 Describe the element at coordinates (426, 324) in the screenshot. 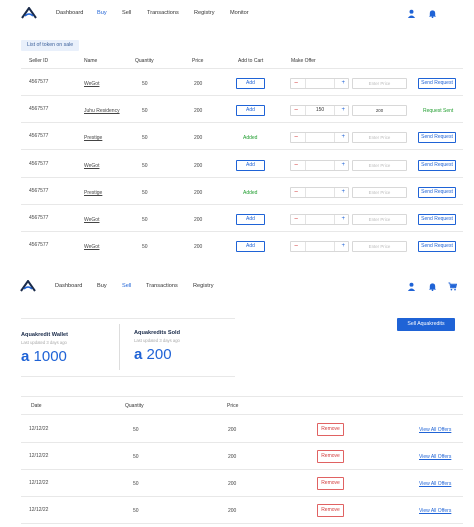

I see `sell-aquakredits-button: Sell Aquakredits` at that location.